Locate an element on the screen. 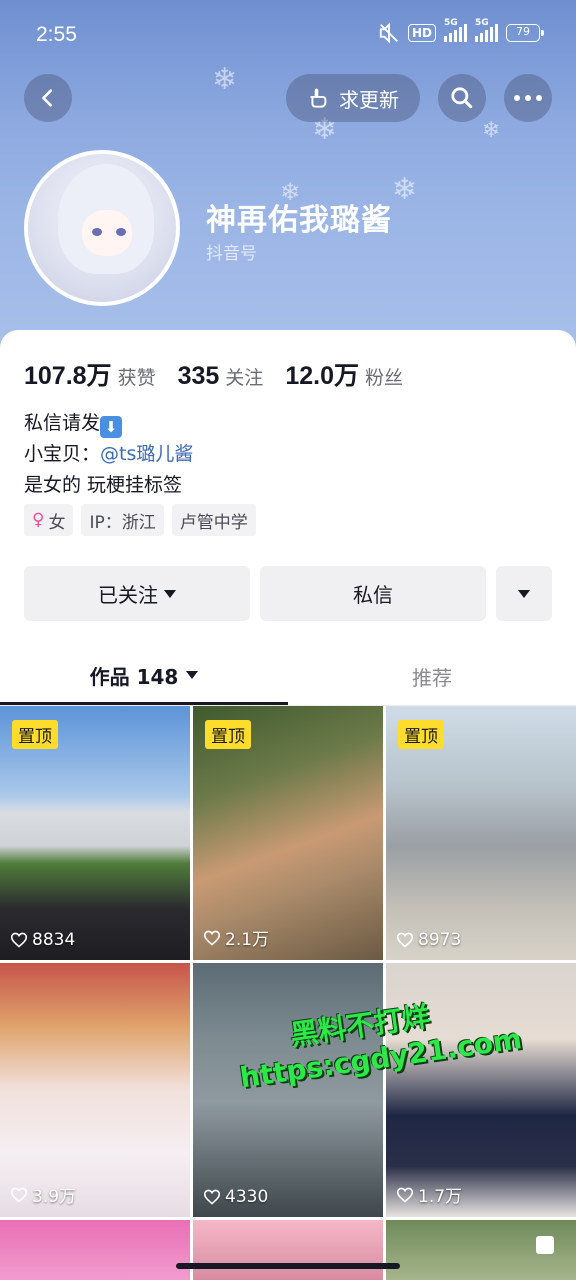 Image resolution: width=576 pixels, height=1280 pixels. like-count: 3.9万 is located at coordinates (43, 1194).